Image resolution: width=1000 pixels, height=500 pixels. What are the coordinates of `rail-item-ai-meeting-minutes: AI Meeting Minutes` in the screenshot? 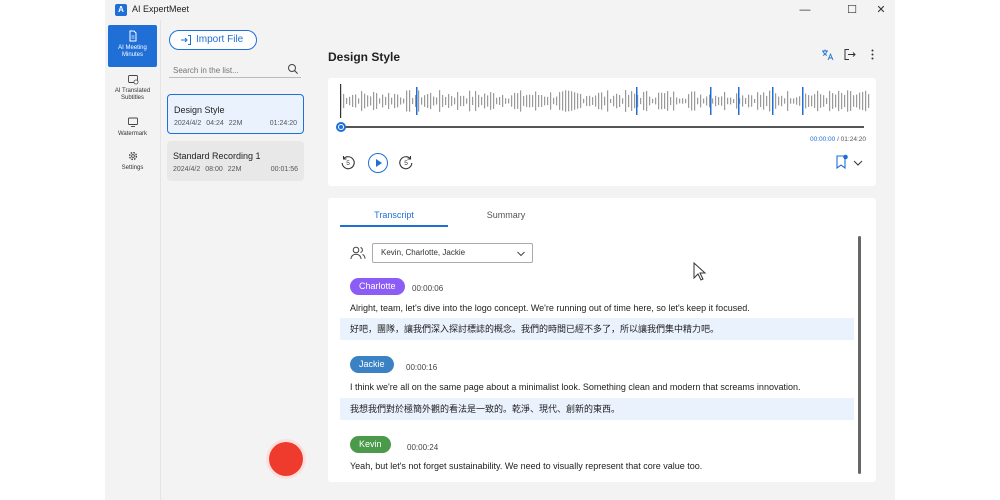 It's located at (132, 46).